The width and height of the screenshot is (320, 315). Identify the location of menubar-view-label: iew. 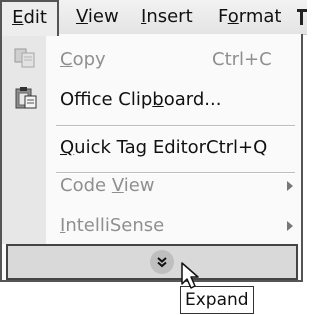
(103, 16).